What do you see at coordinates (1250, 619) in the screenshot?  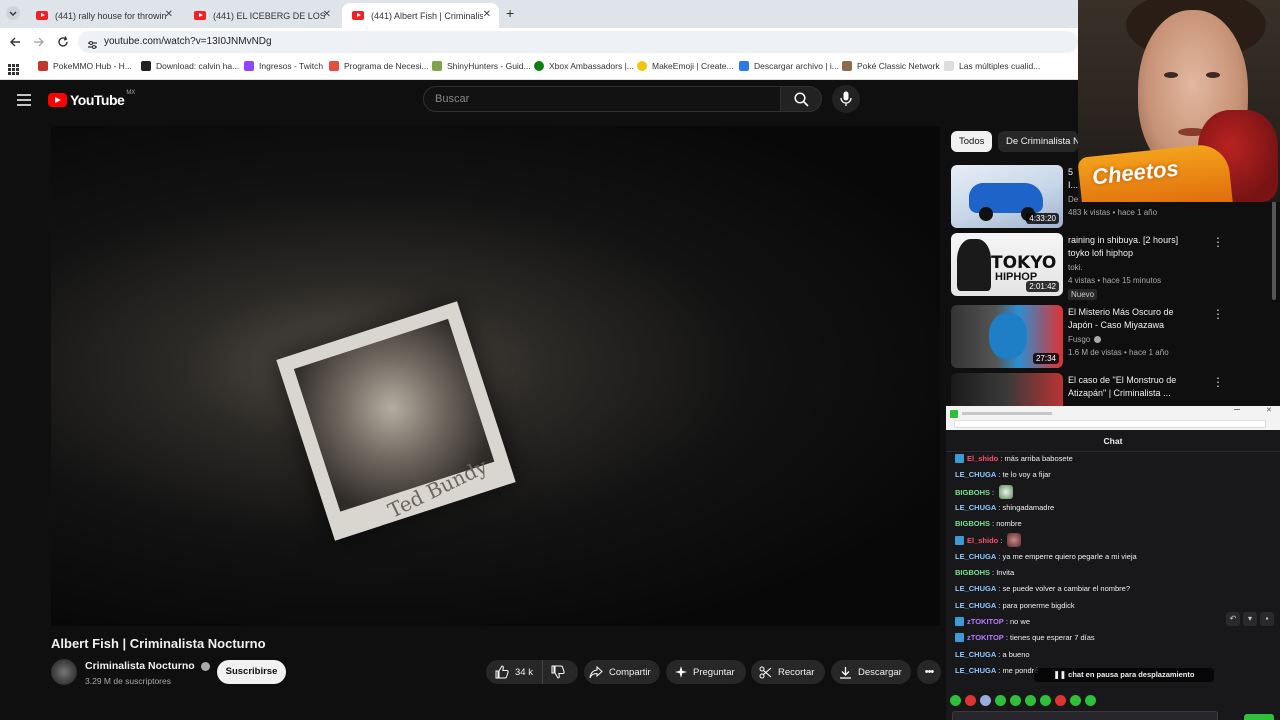 I see `pin-icon: ▾` at bounding box center [1250, 619].